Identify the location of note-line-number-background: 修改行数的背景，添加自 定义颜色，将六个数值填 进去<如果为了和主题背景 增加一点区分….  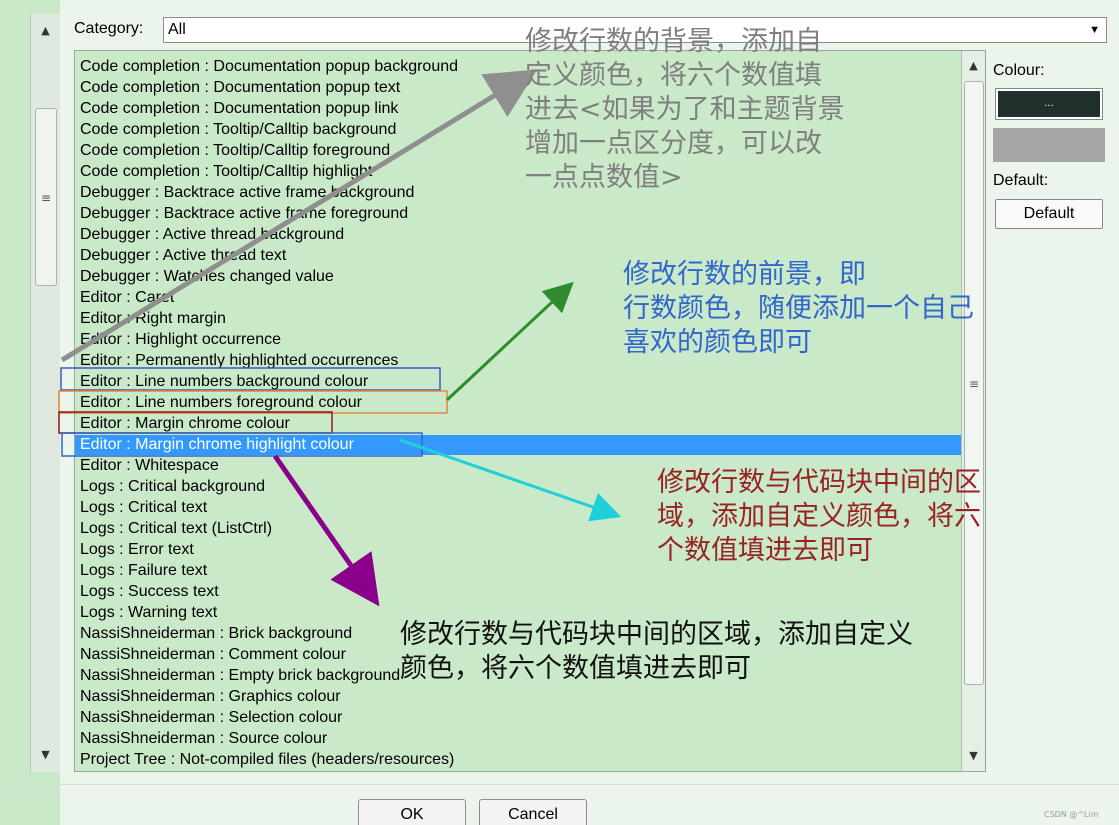
(685, 109).